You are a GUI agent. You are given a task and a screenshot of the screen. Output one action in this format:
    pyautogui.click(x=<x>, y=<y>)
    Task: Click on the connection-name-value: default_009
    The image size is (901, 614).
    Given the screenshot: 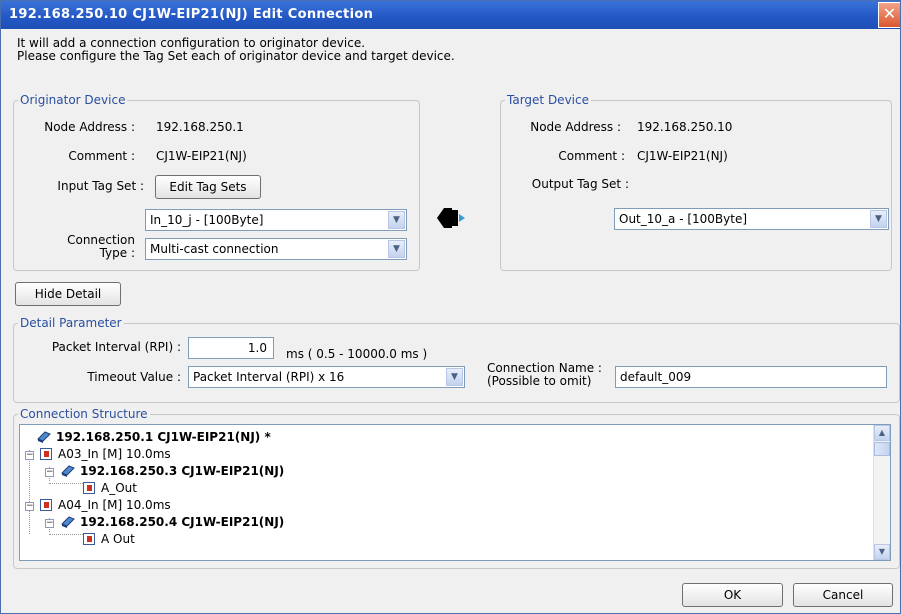 What is the action you would take?
    pyautogui.click(x=656, y=377)
    